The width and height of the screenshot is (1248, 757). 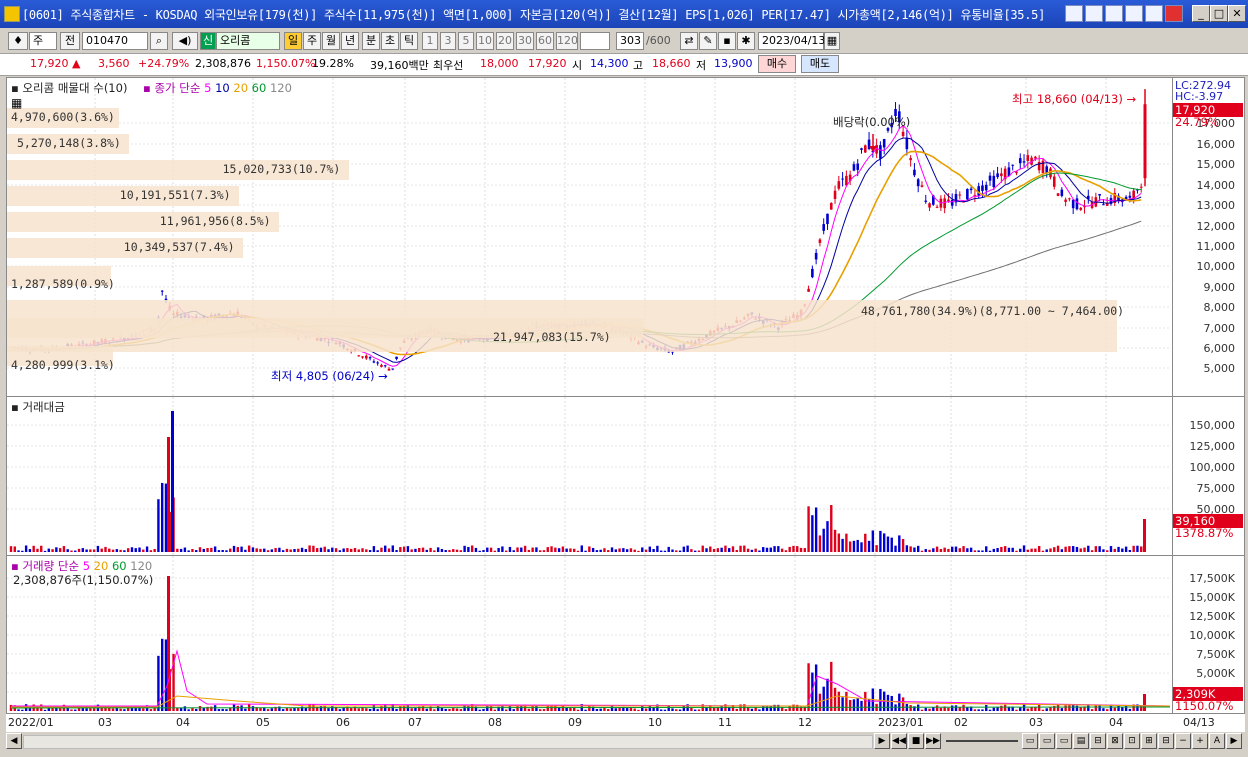 I want to click on interval-5: 5, so click(x=466, y=41).